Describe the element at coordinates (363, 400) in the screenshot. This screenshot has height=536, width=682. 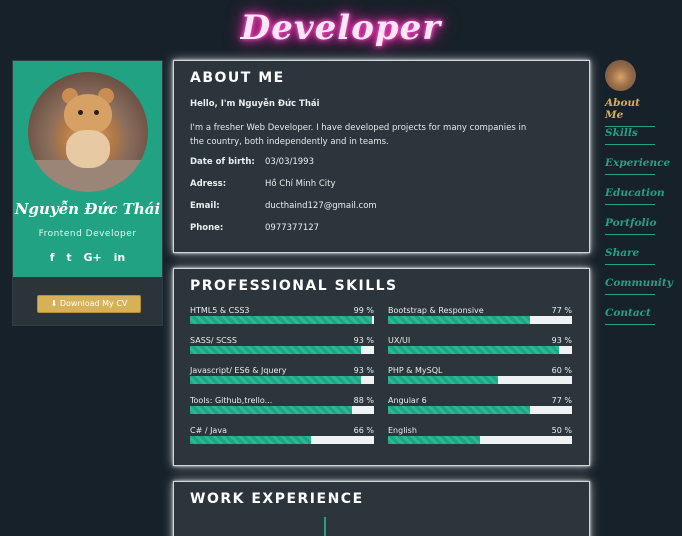
I see `skill-percent: 88 %` at that location.